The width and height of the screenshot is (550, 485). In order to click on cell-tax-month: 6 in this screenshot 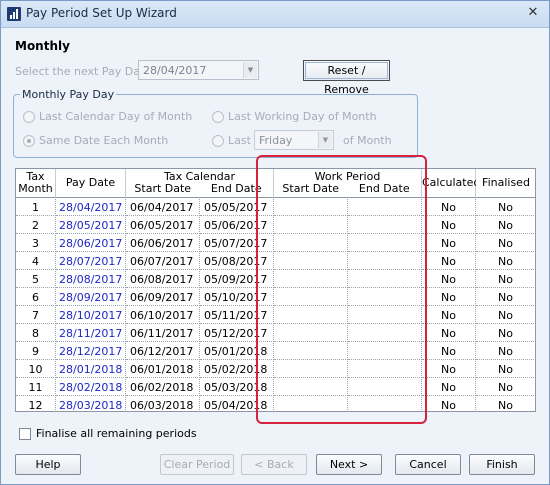, I will do `click(36, 297)`.